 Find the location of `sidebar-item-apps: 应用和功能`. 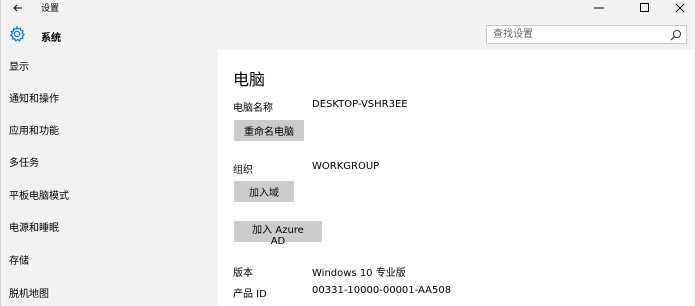

sidebar-item-apps: 应用和功能 is located at coordinates (109, 132).